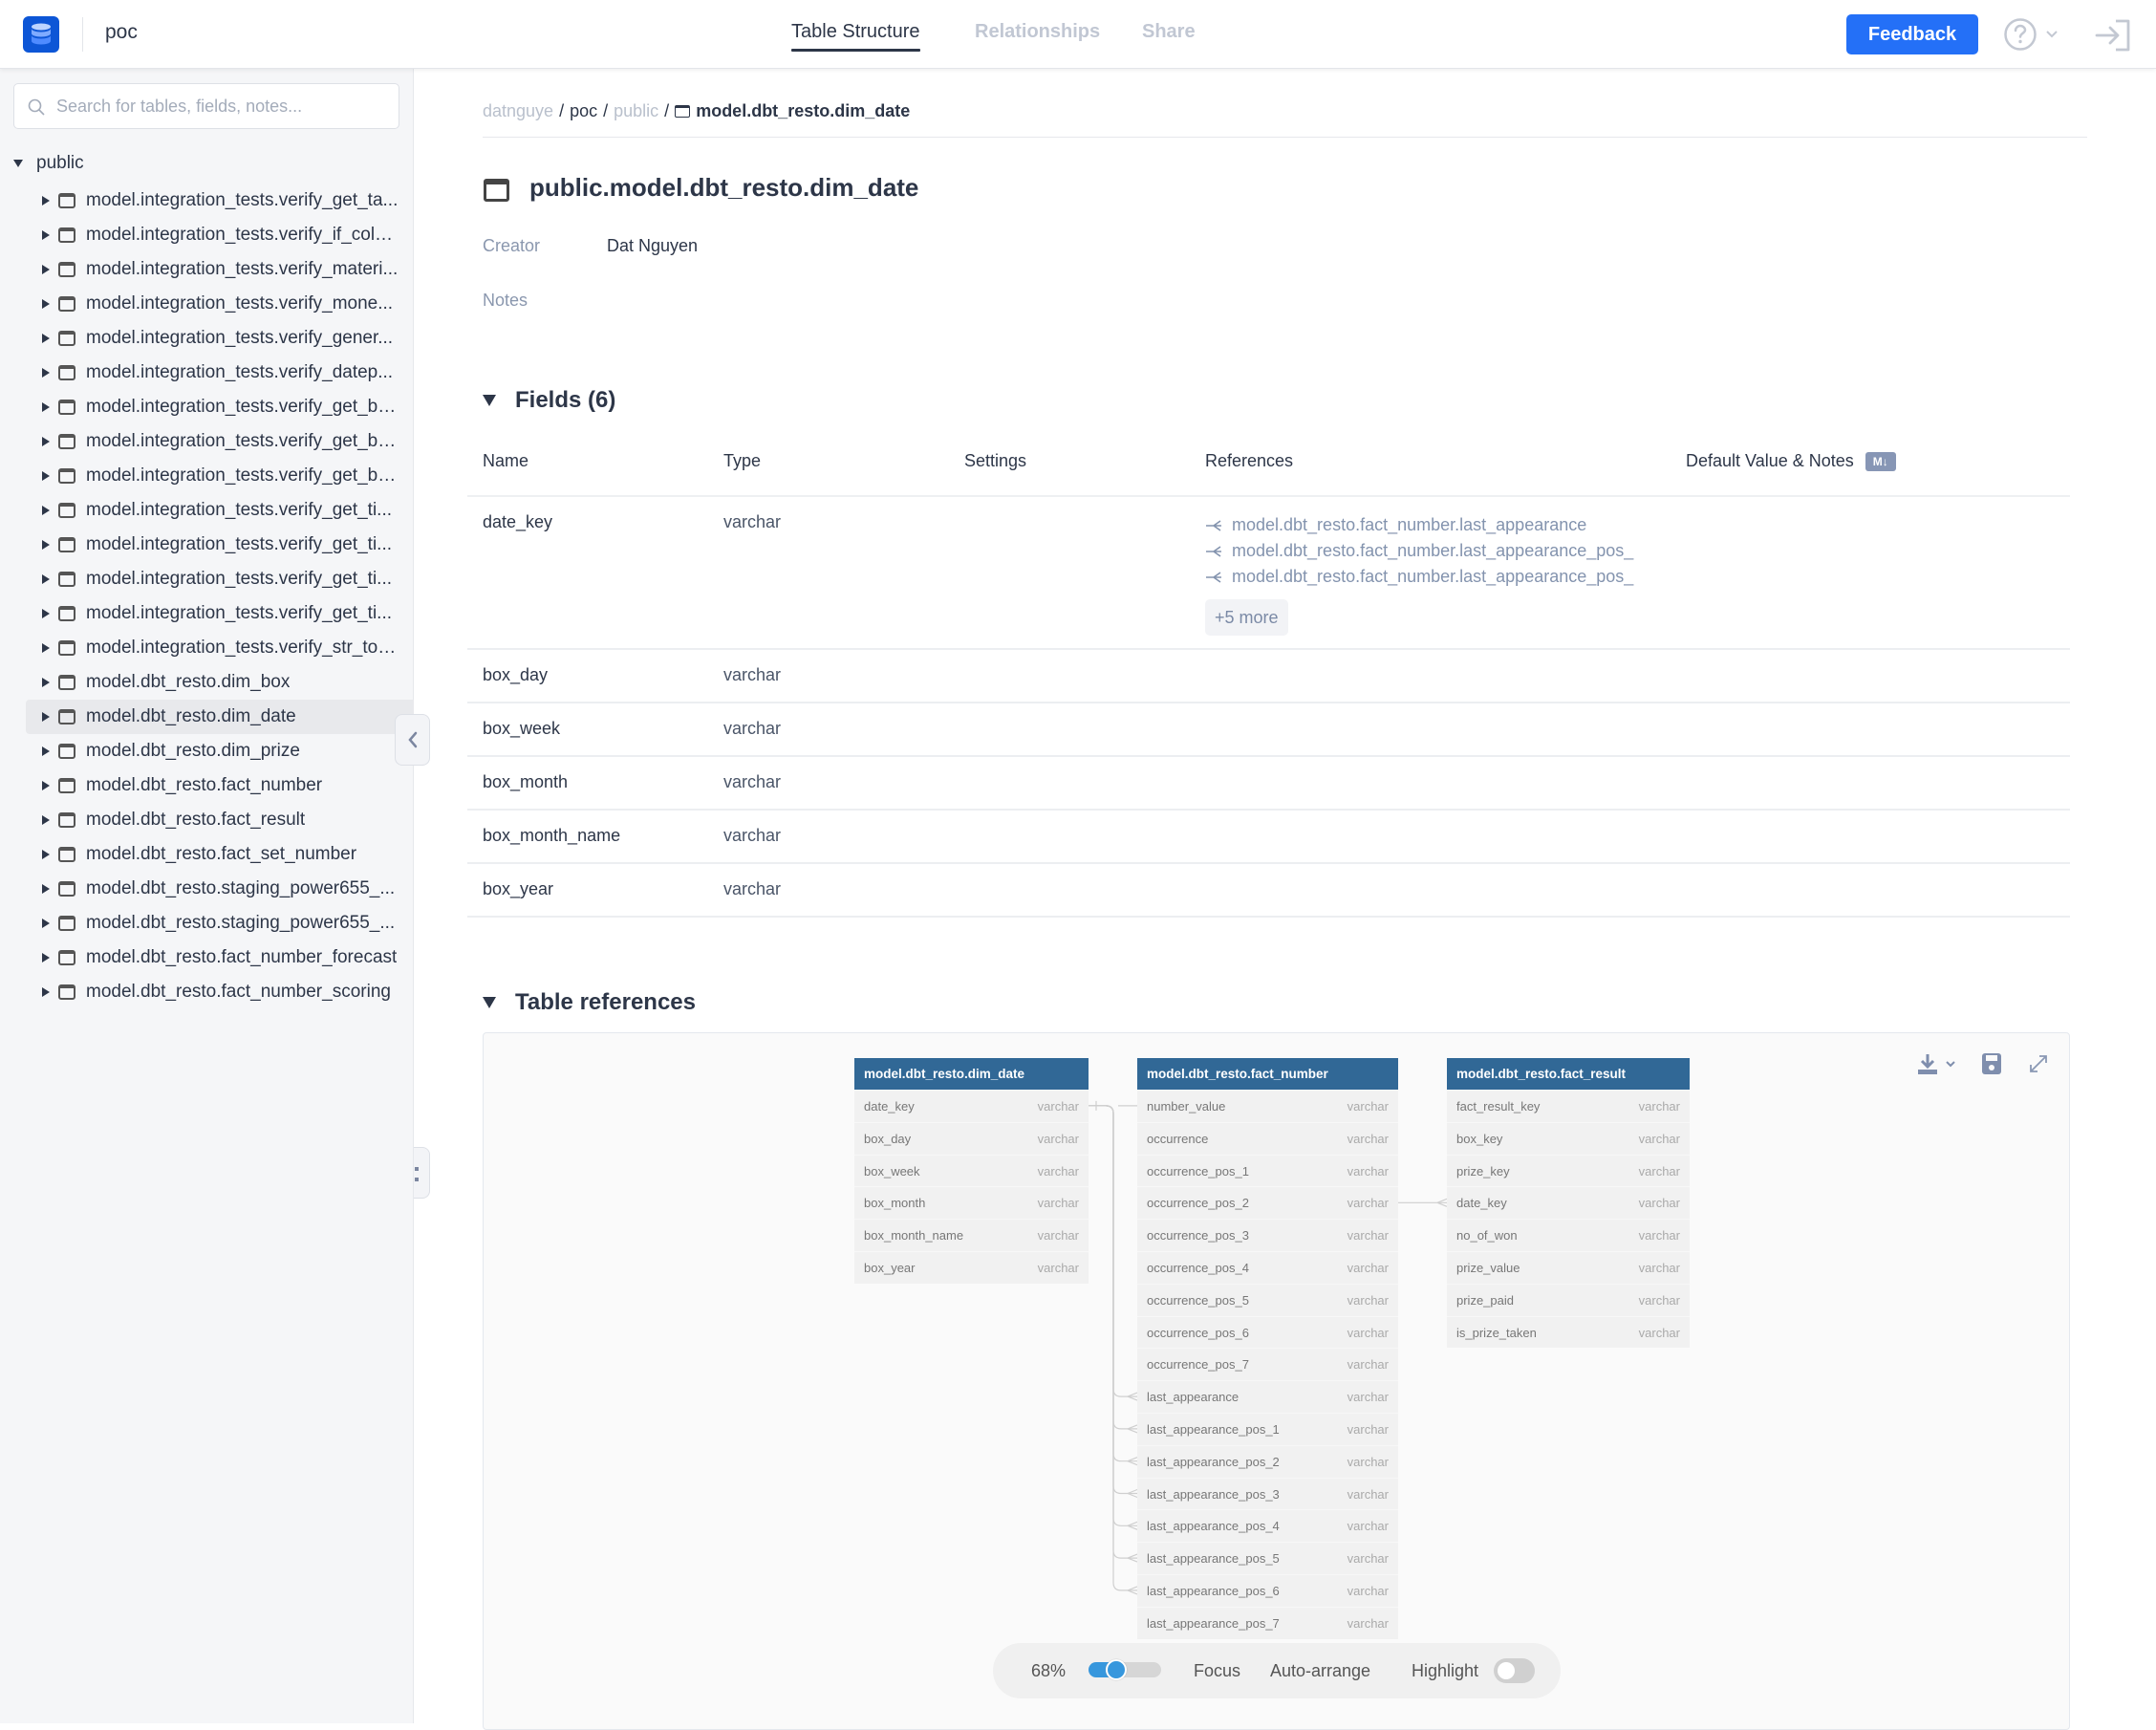  I want to click on erd-field-row: last_appearance_pos_5 varchar, so click(1267, 1558).